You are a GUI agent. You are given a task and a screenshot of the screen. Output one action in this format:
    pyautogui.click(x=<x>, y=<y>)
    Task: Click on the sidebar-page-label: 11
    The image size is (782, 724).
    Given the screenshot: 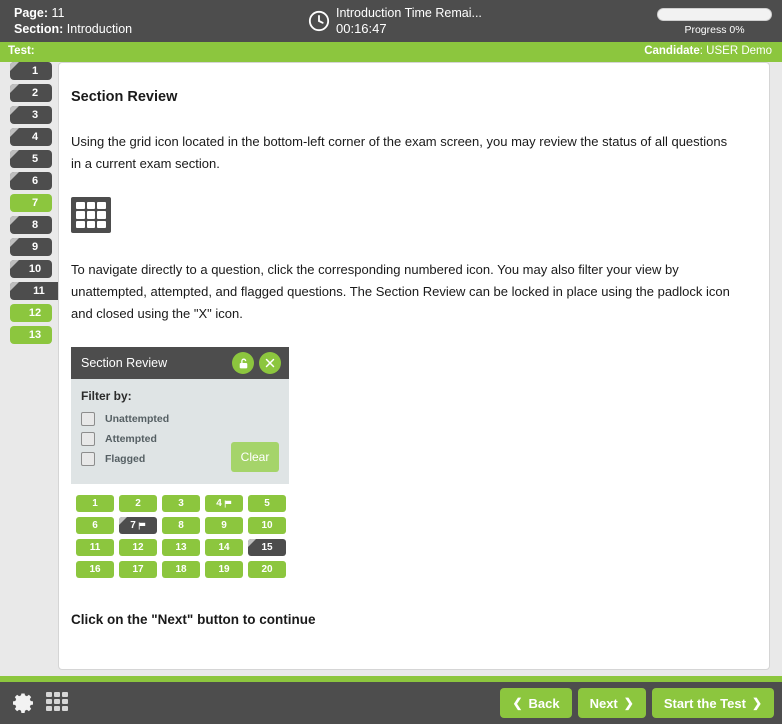 What is the action you would take?
    pyautogui.click(x=39, y=291)
    